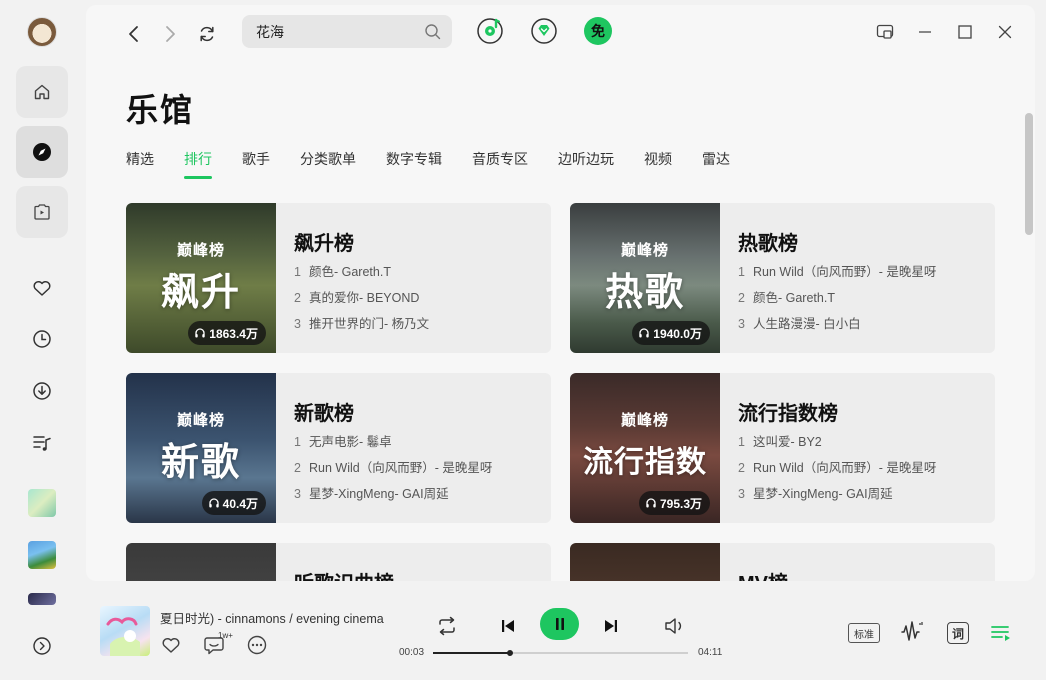 This screenshot has height=680, width=1046. Describe the element at coordinates (645, 278) in the screenshot. I see `chart-cover: 巅峰榜 热歌 1940.0万` at that location.